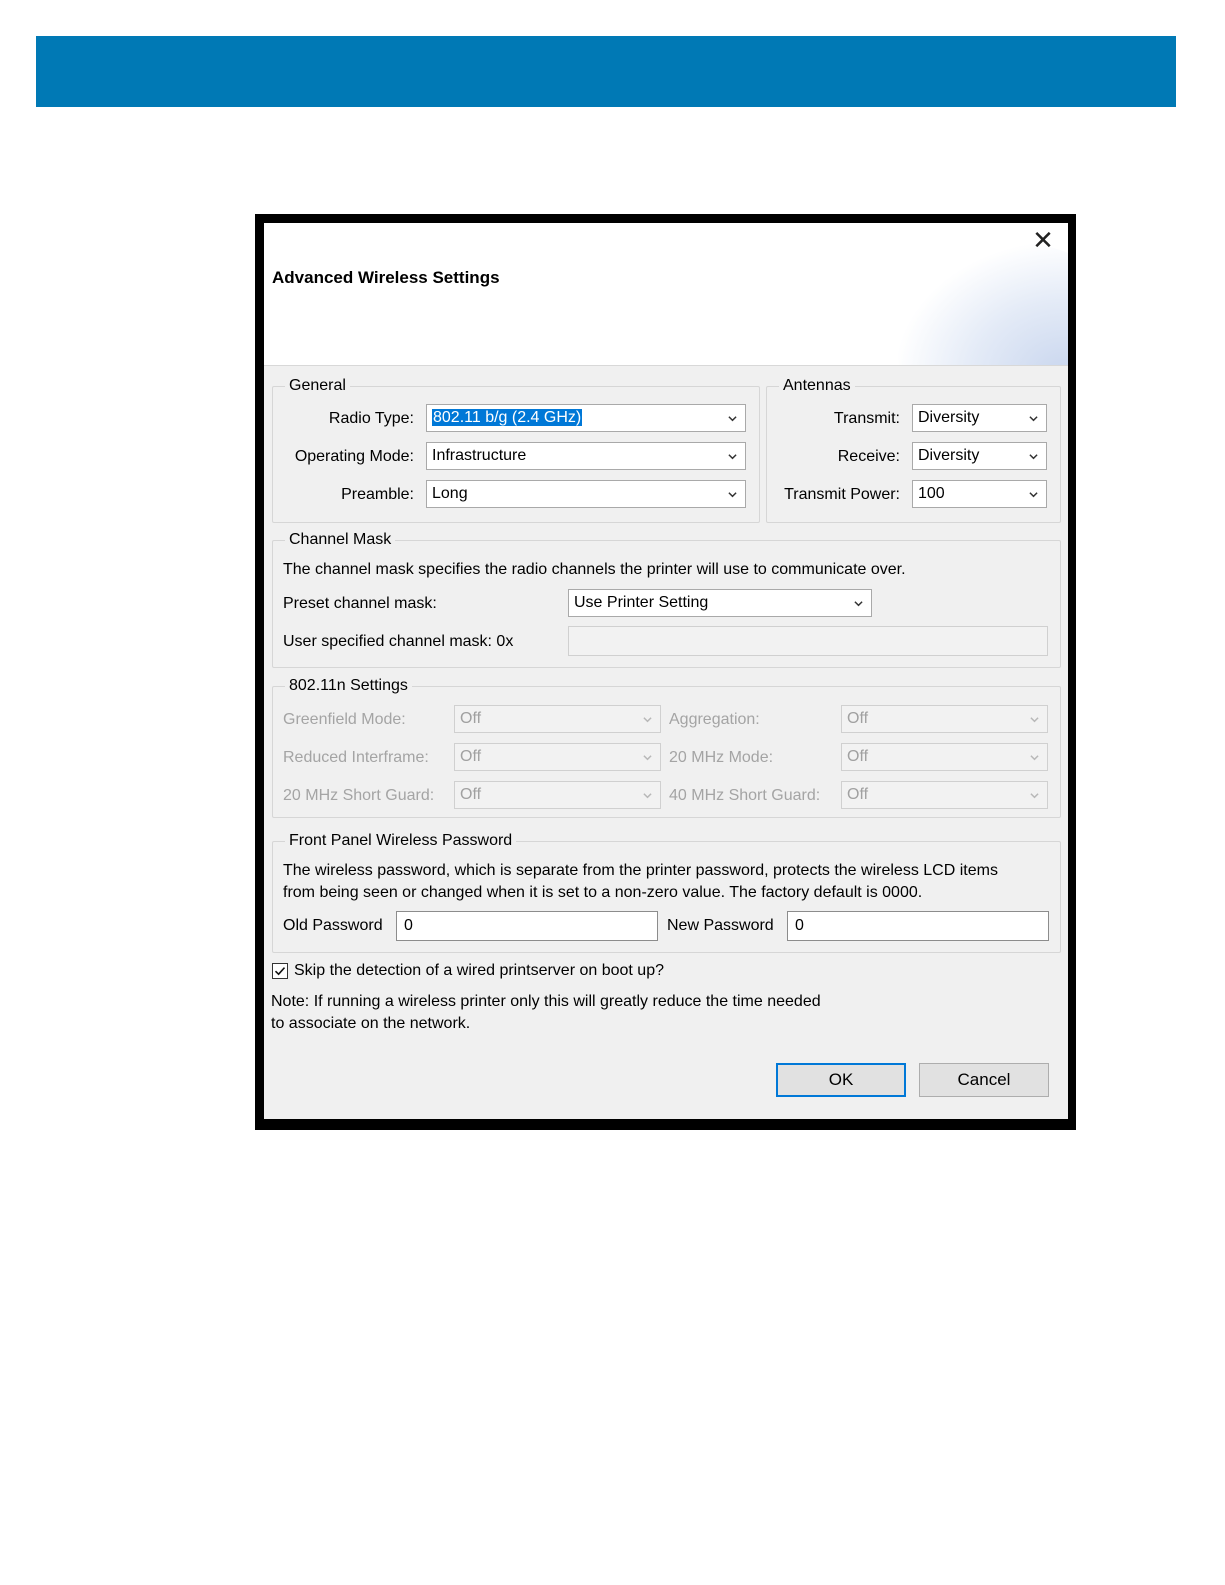 The image size is (1225, 1585). What do you see at coordinates (918, 926) in the screenshot?
I see `new-password-input: 0` at bounding box center [918, 926].